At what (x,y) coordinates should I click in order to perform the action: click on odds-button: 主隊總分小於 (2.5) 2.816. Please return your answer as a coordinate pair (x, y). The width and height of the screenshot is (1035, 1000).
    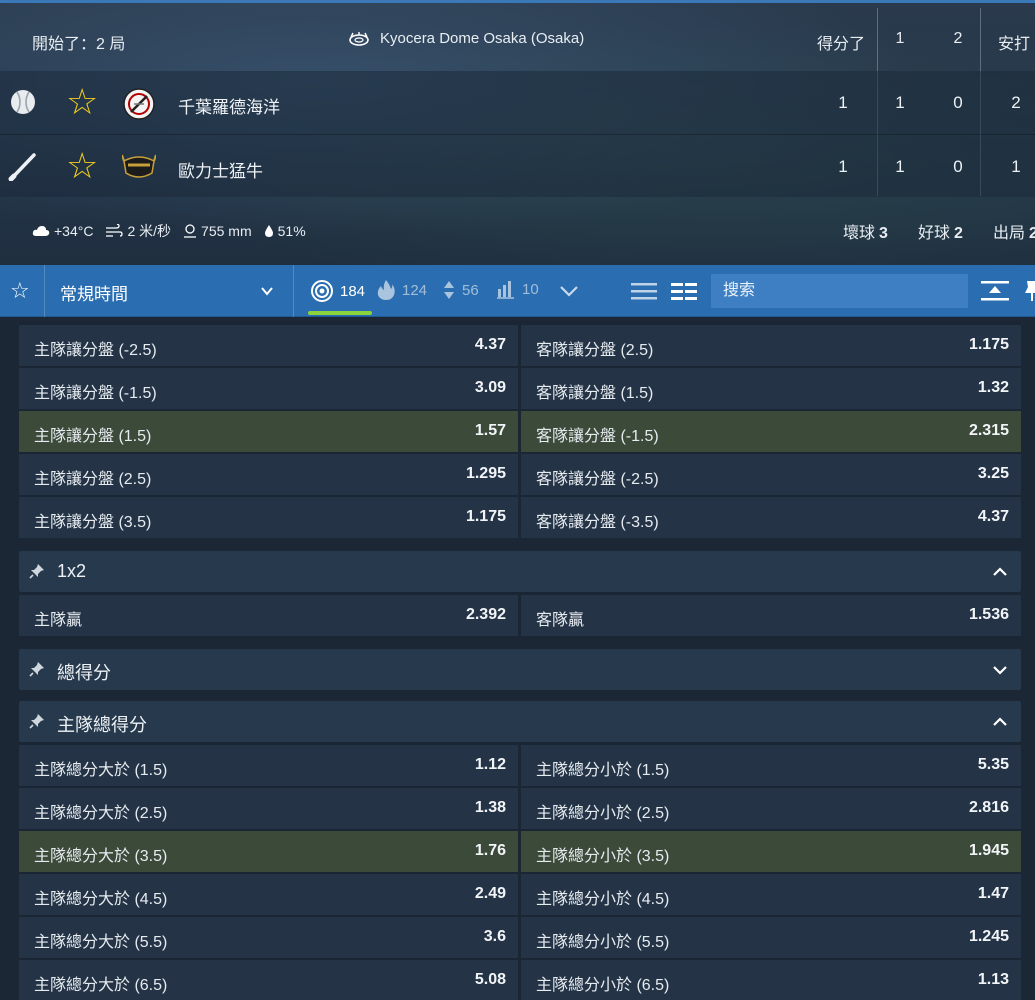
    Looking at the image, I should click on (771, 808).